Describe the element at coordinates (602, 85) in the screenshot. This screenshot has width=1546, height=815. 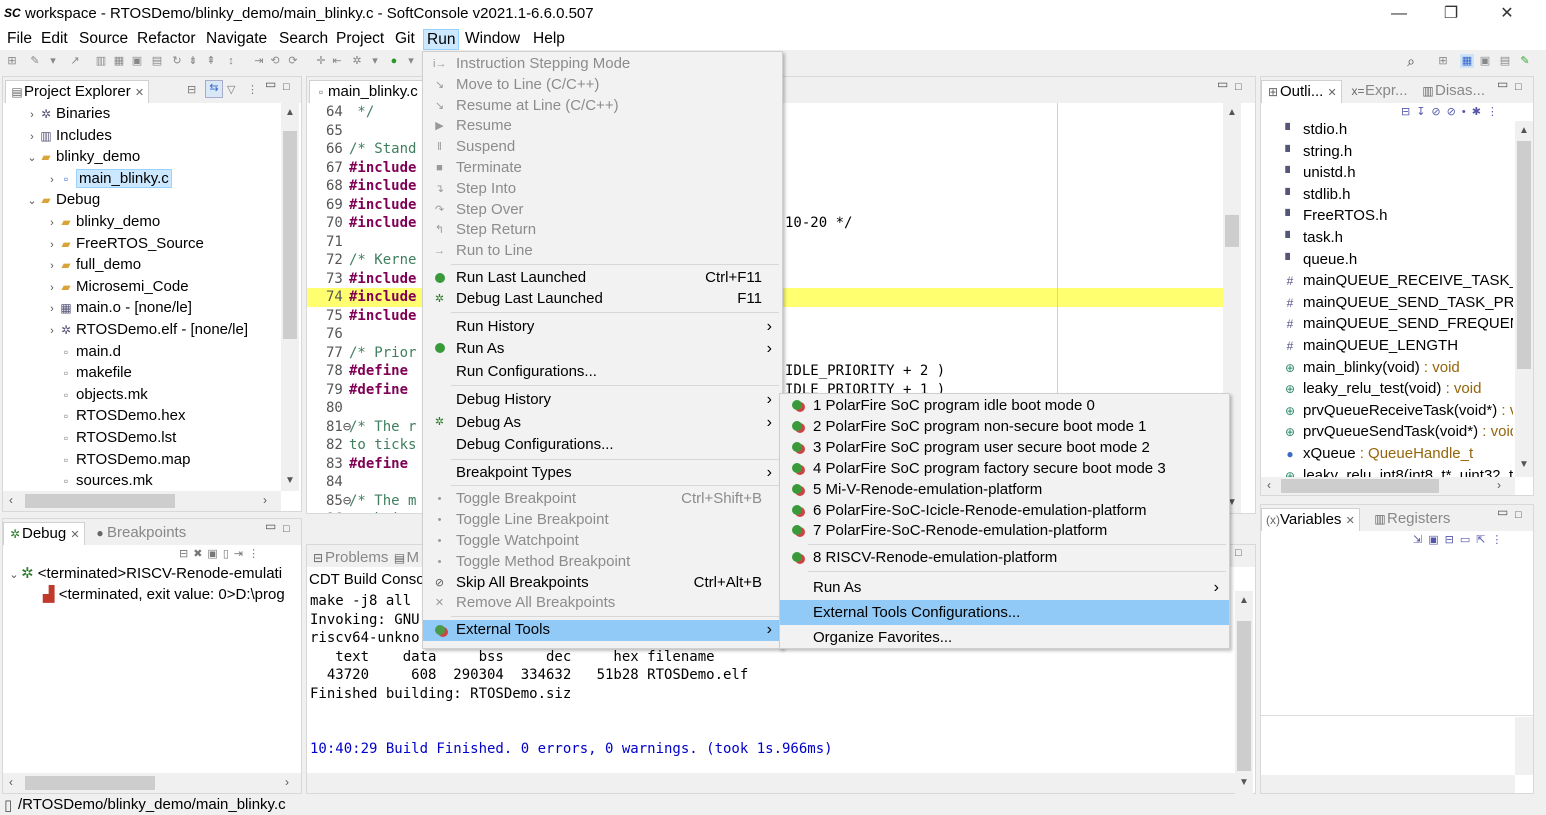
I see `run-menu-move-to-line-c-c: ↘ Move to Line (C/C++)` at that location.